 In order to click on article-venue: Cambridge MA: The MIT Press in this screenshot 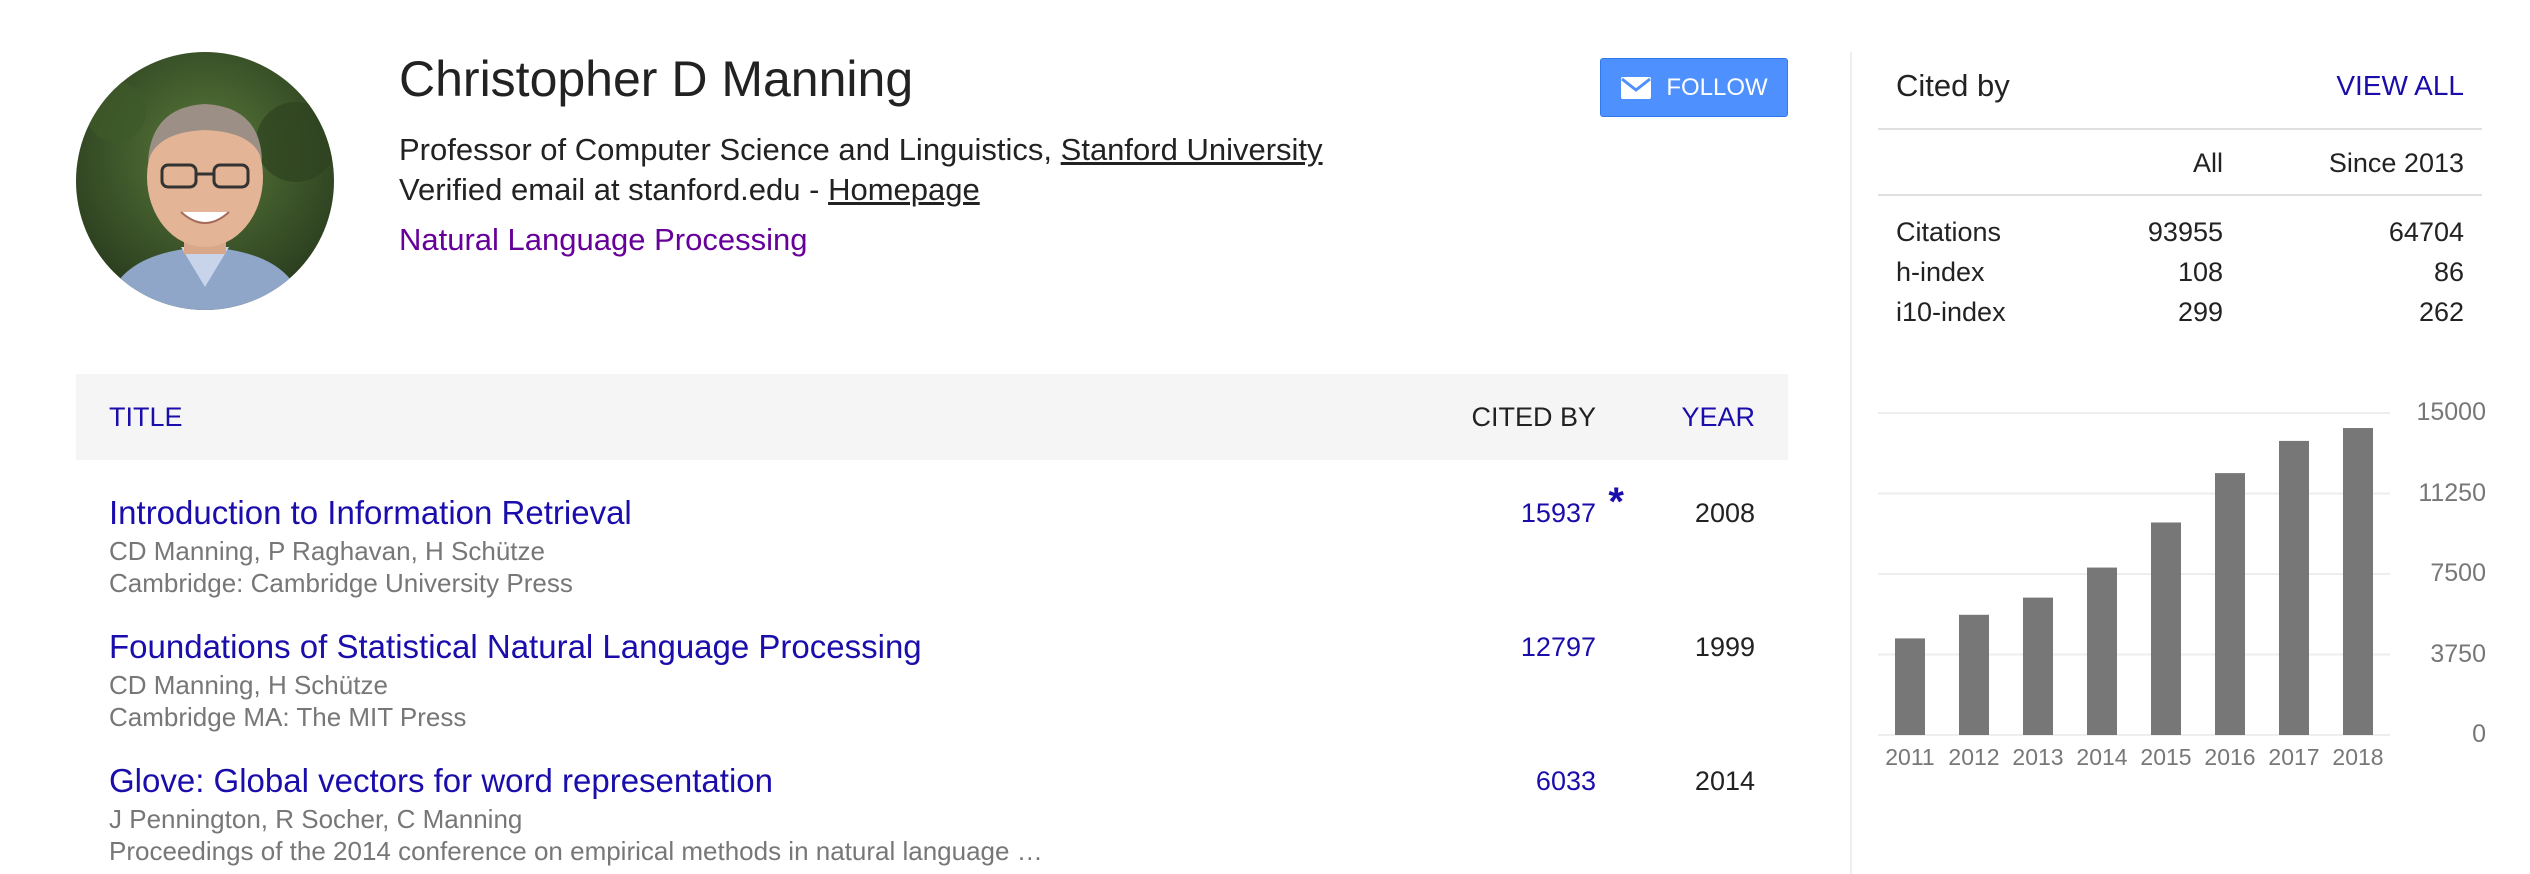, I will do `click(288, 717)`.